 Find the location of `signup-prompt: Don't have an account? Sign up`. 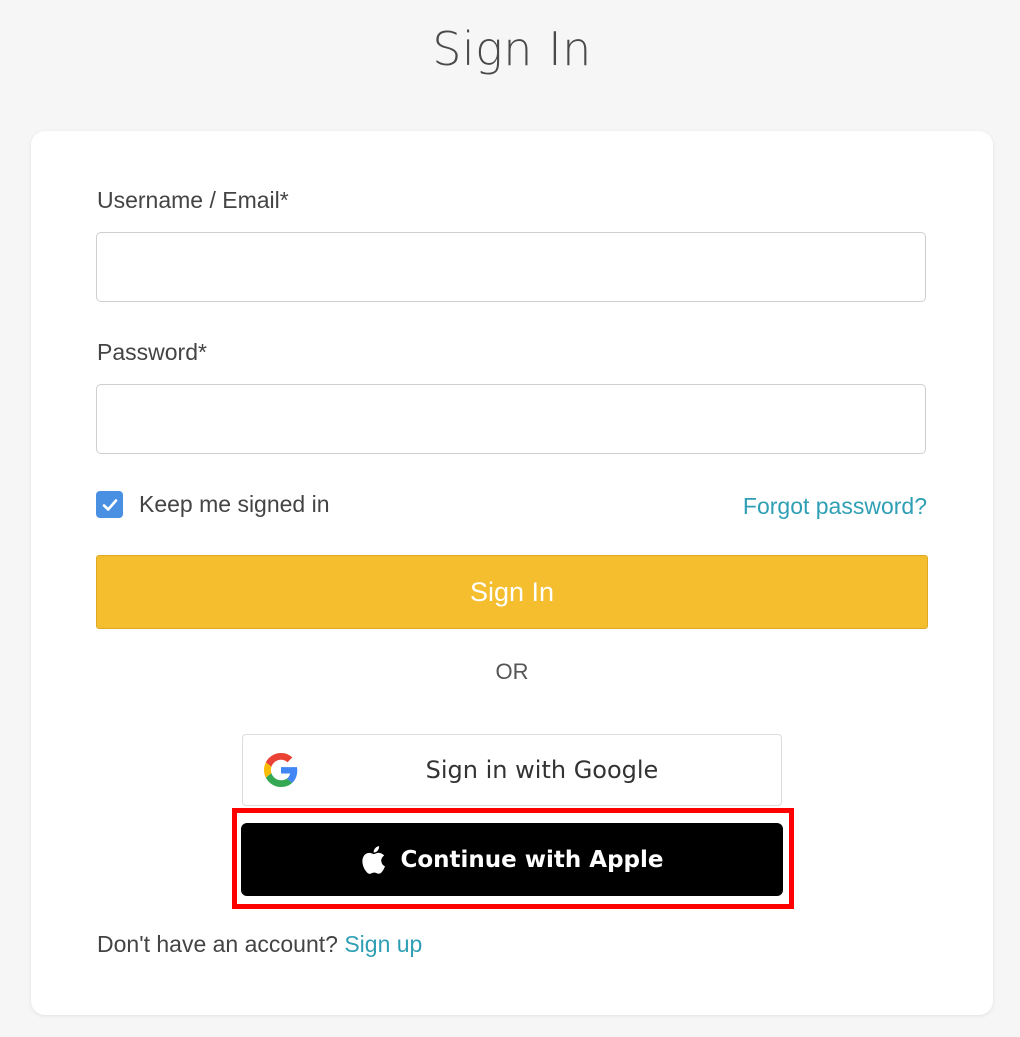

signup-prompt: Don't have an account? Sign up is located at coordinates (259, 944).